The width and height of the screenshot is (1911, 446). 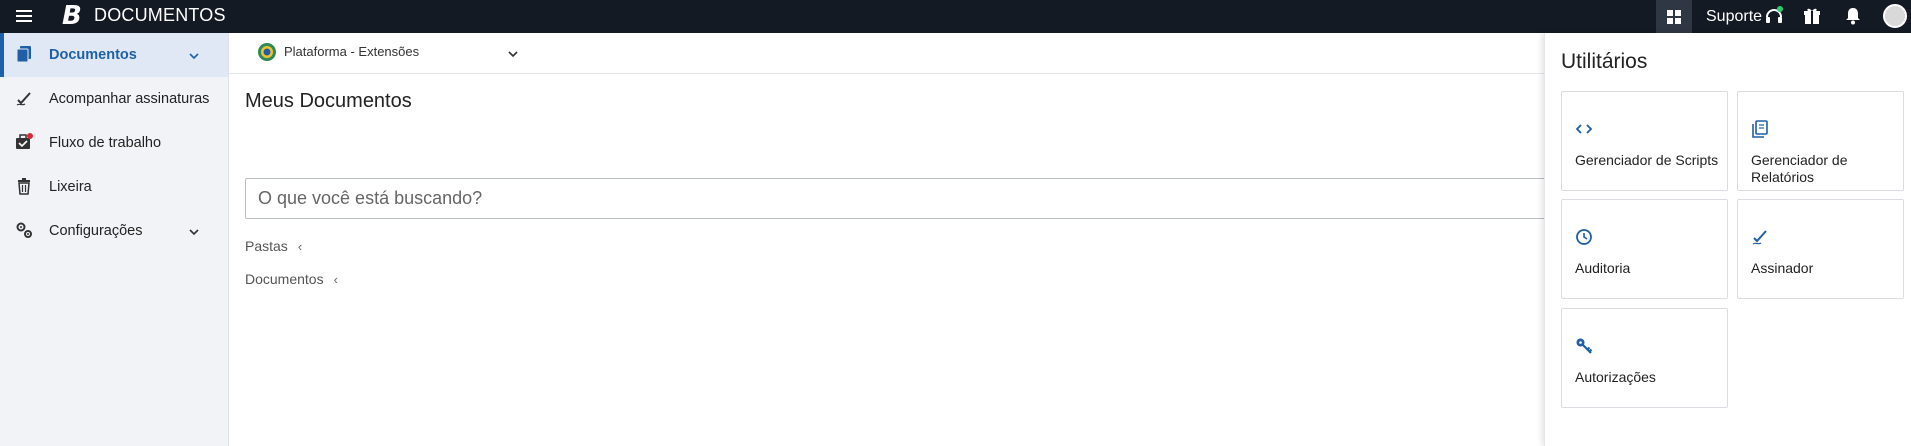 I want to click on divider, so click(x=886, y=73).